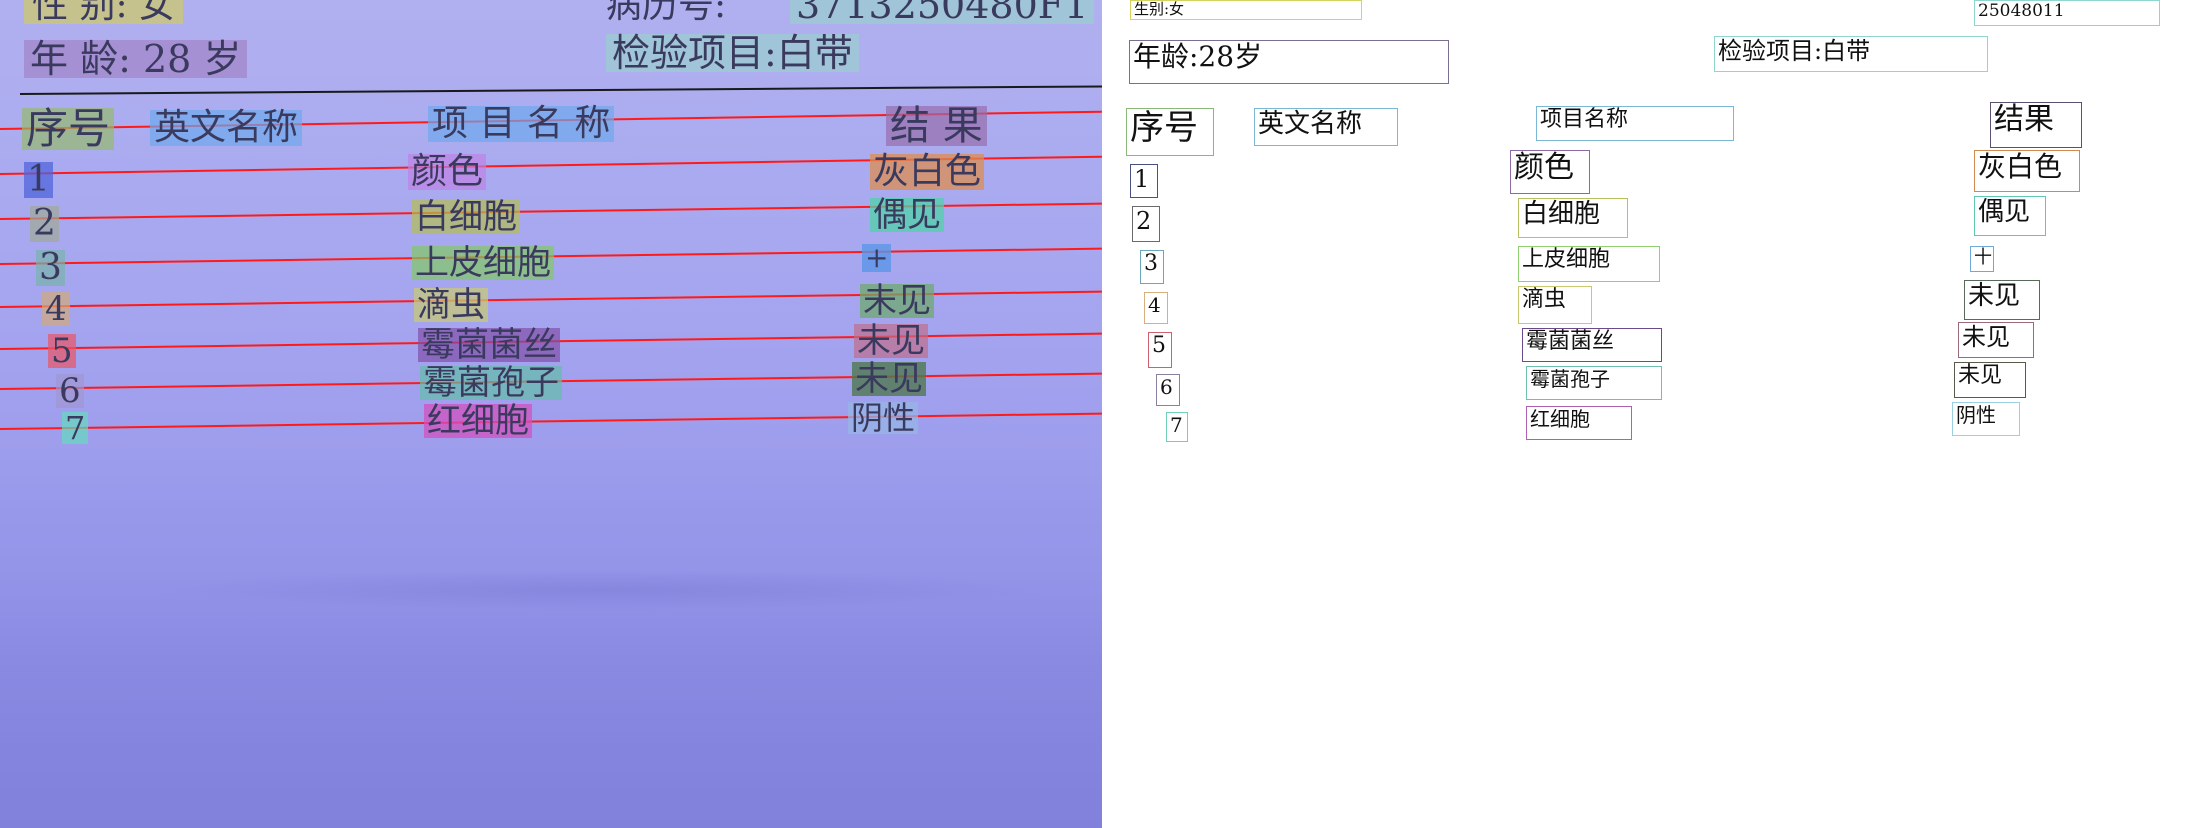 The width and height of the screenshot is (2208, 828). What do you see at coordinates (1246, 10) in the screenshot?
I see `ocr-gender: 生别:女` at bounding box center [1246, 10].